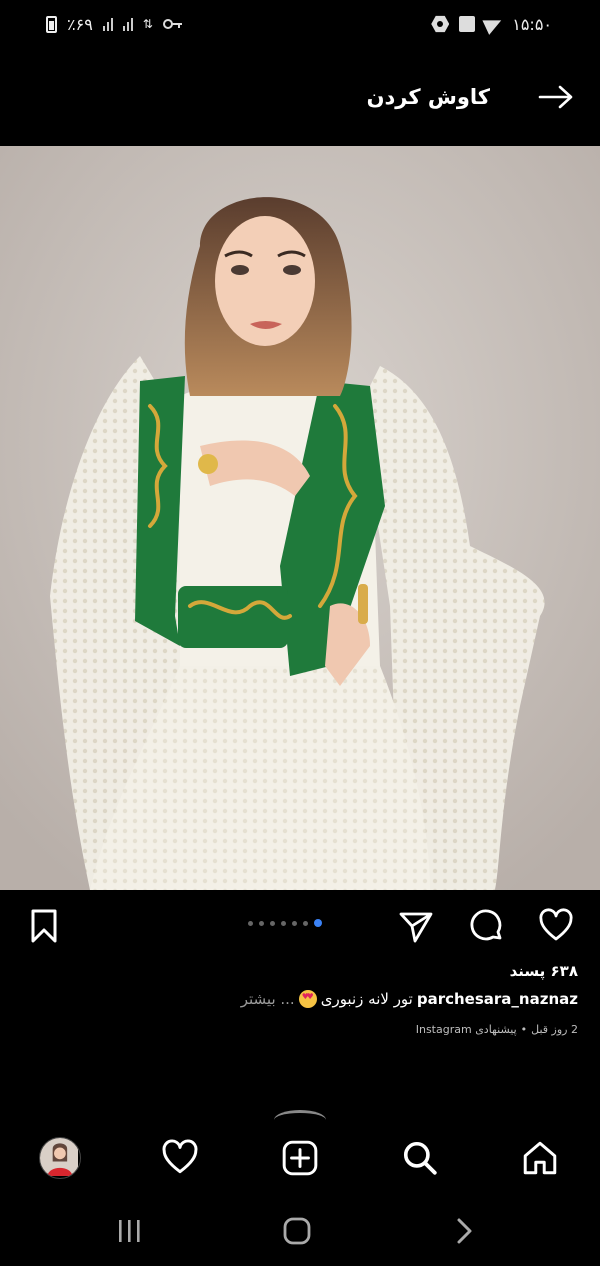 Image resolution: width=600 pixels, height=1266 pixels. I want to click on bookmark-icon, so click(44, 926).